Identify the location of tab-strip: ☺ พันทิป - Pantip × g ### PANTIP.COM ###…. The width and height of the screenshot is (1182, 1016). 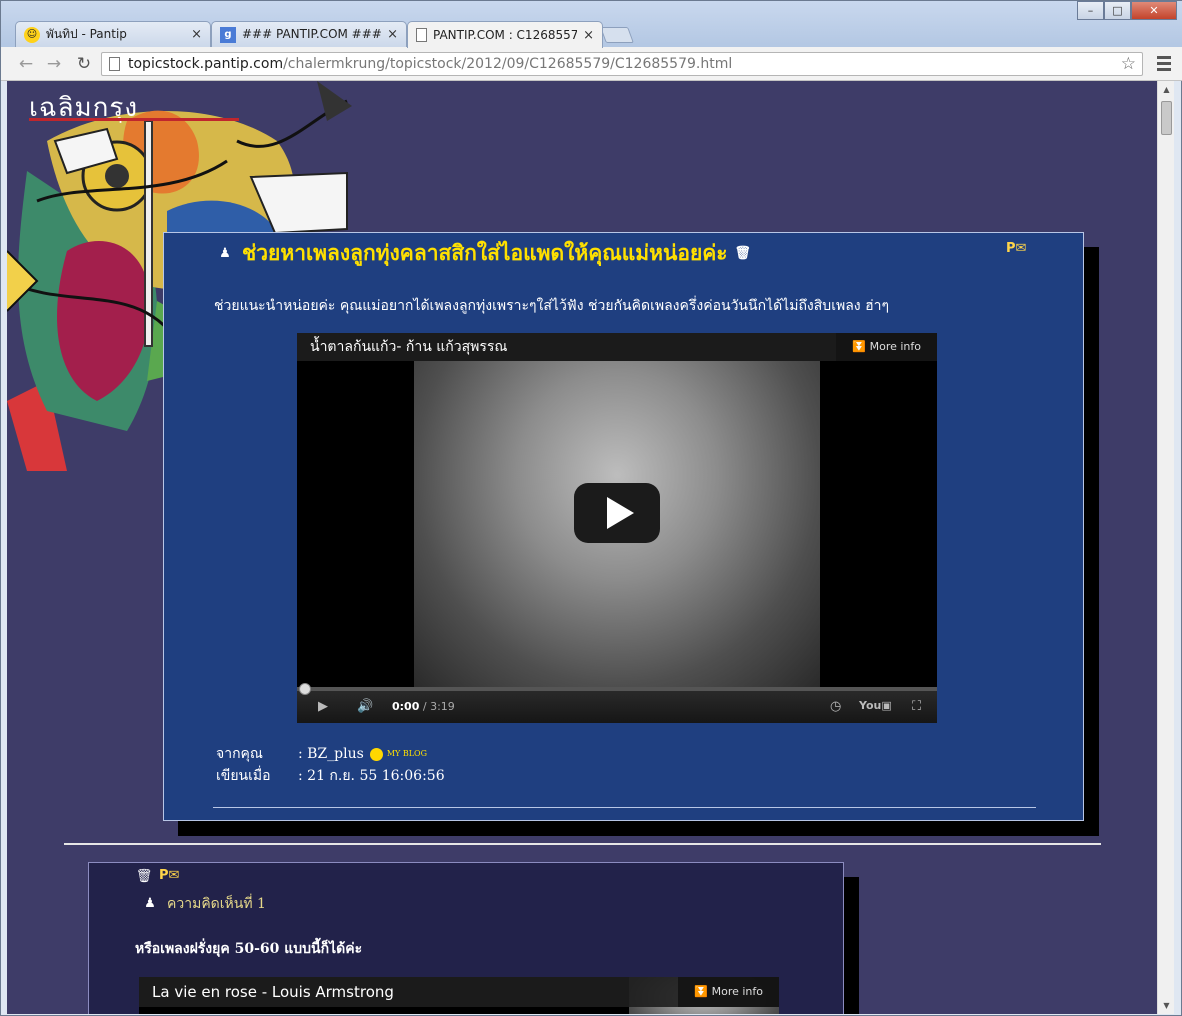
(591, 24).